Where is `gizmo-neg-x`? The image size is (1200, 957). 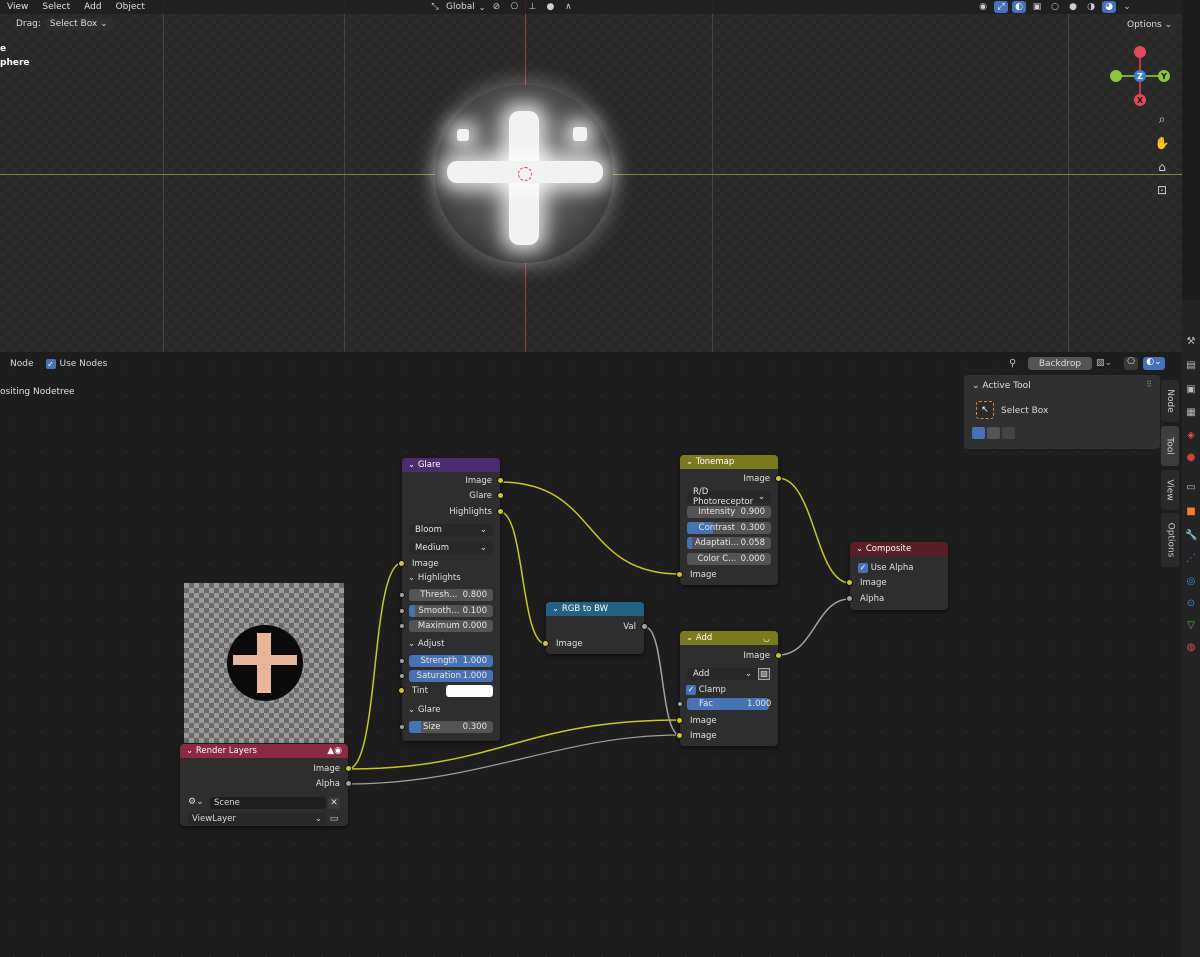
gizmo-neg-x is located at coordinates (1140, 52).